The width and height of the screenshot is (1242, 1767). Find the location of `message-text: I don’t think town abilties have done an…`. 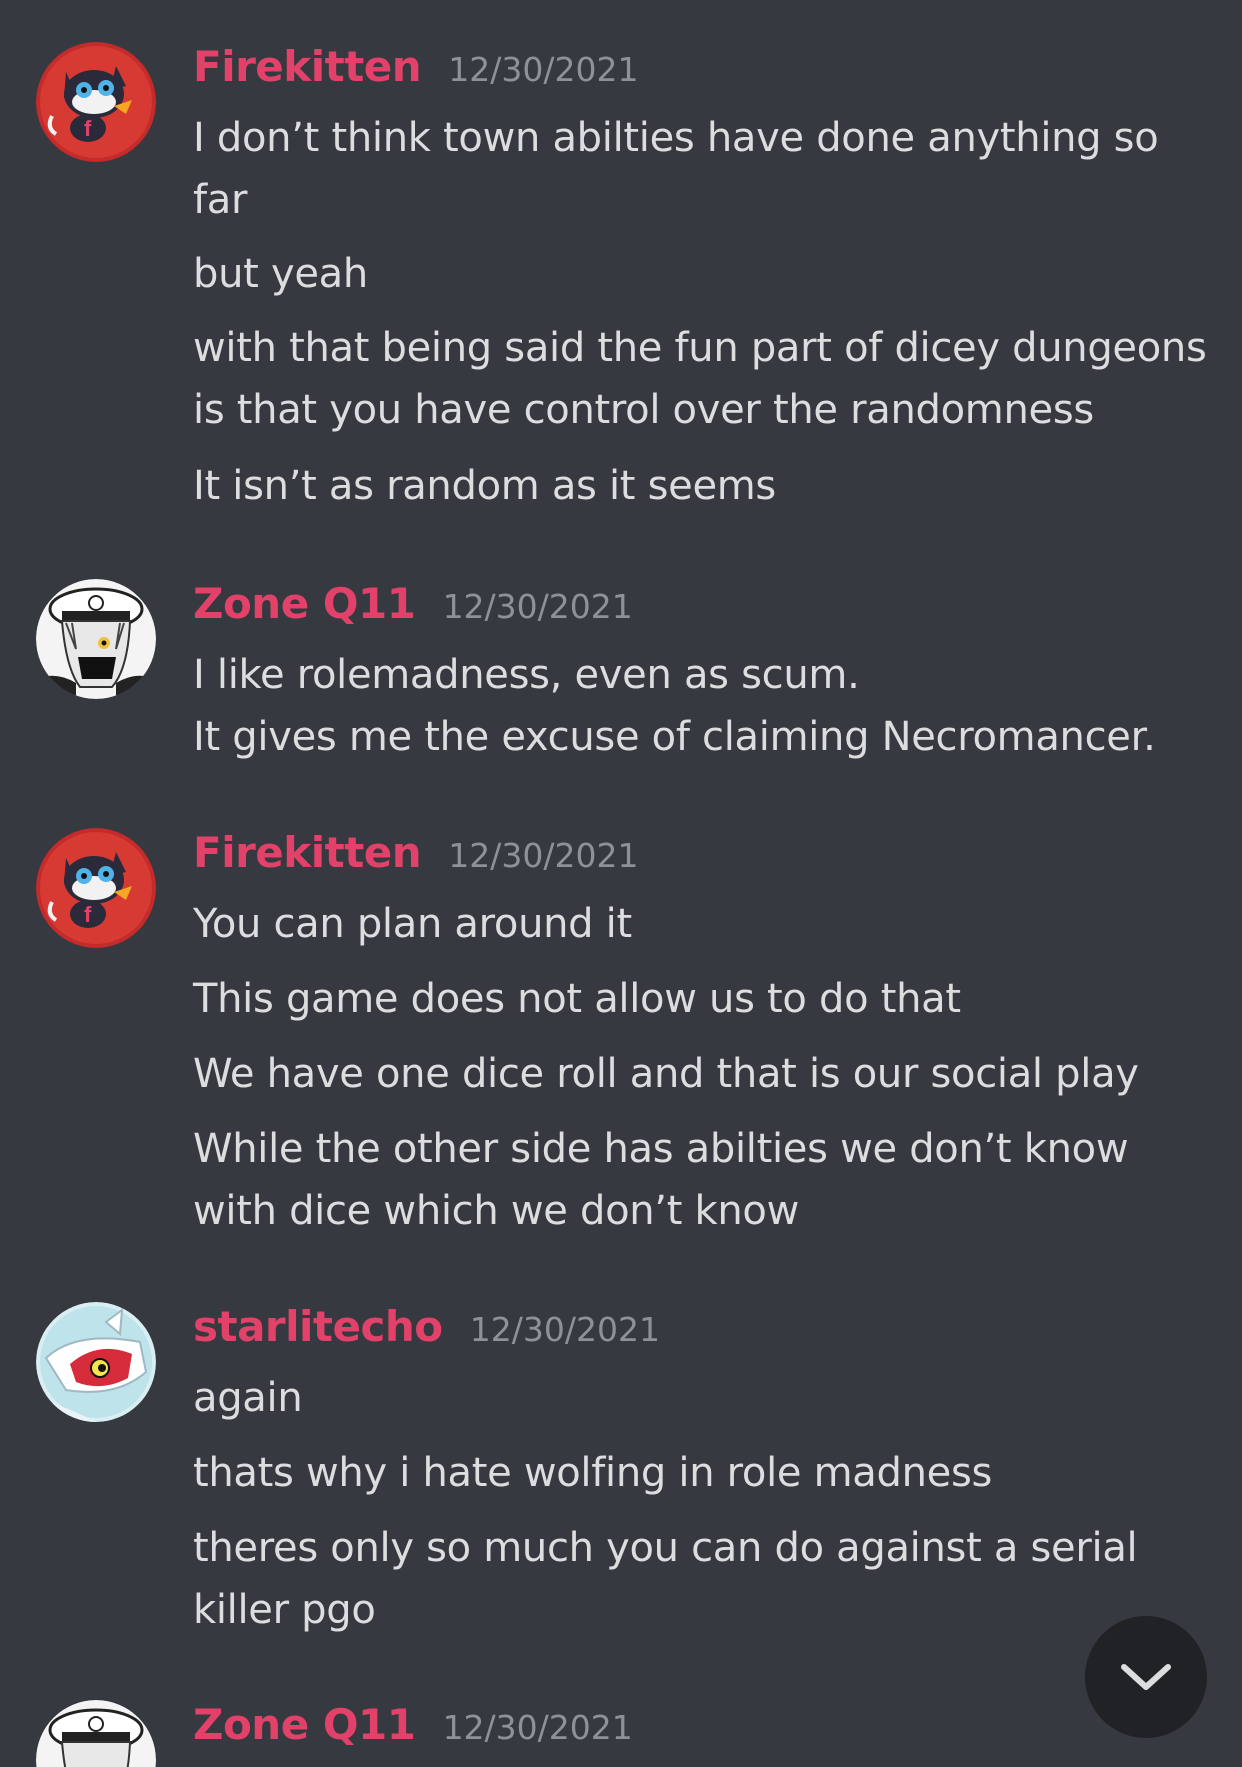

message-text: I don’t think town abilties have done an… is located at coordinates (703, 138).